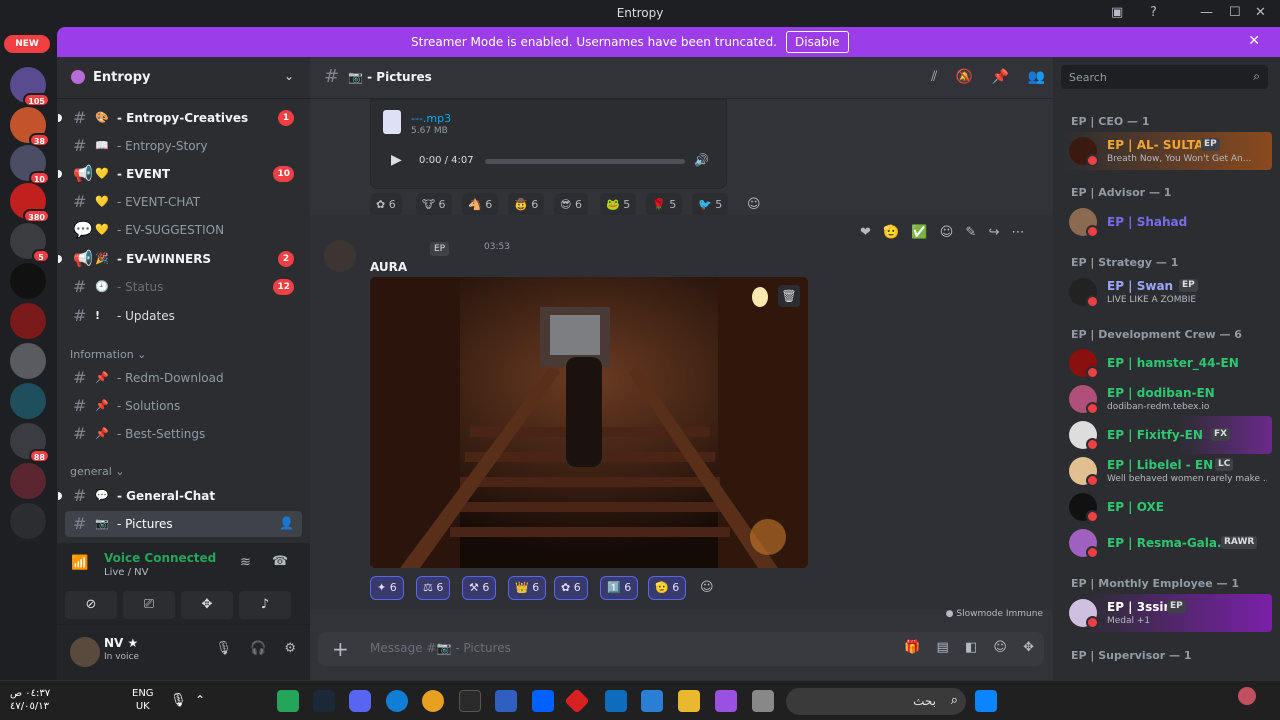  I want to click on reaction: 🌹 5, so click(664, 205).